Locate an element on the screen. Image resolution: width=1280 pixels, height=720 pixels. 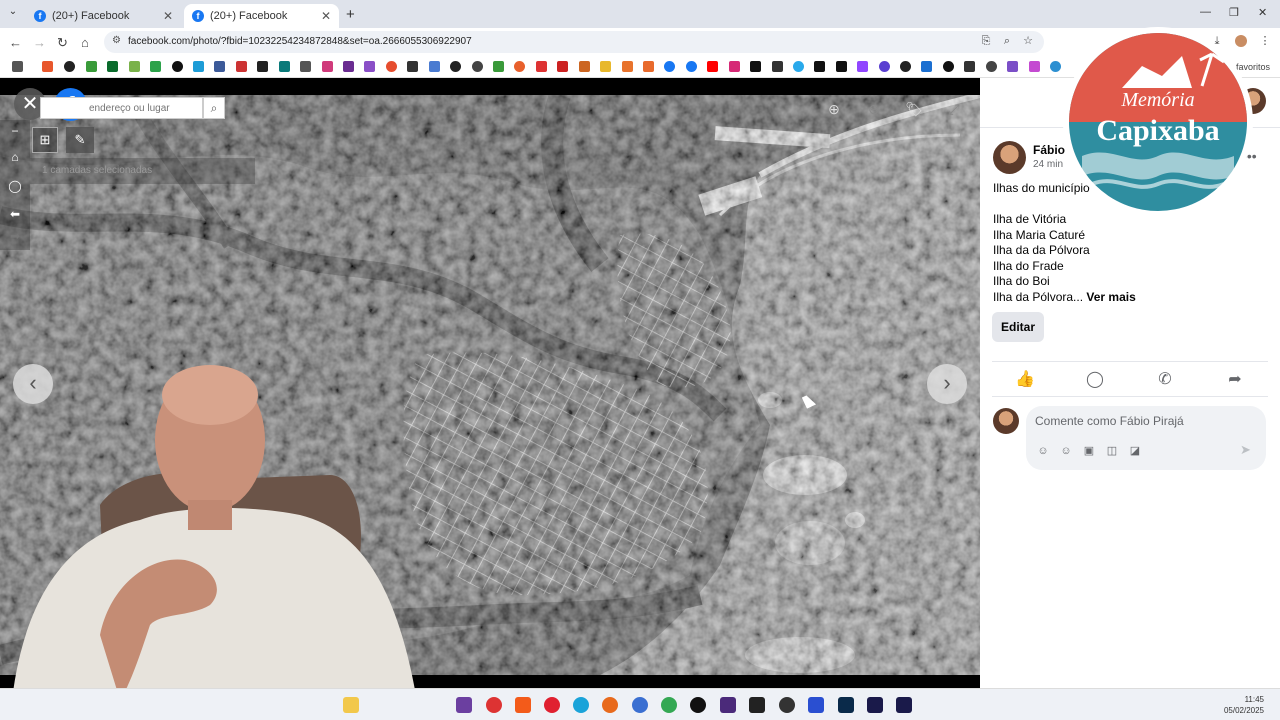
sticker-icon: ◪ is located at coordinates (1135, 451).